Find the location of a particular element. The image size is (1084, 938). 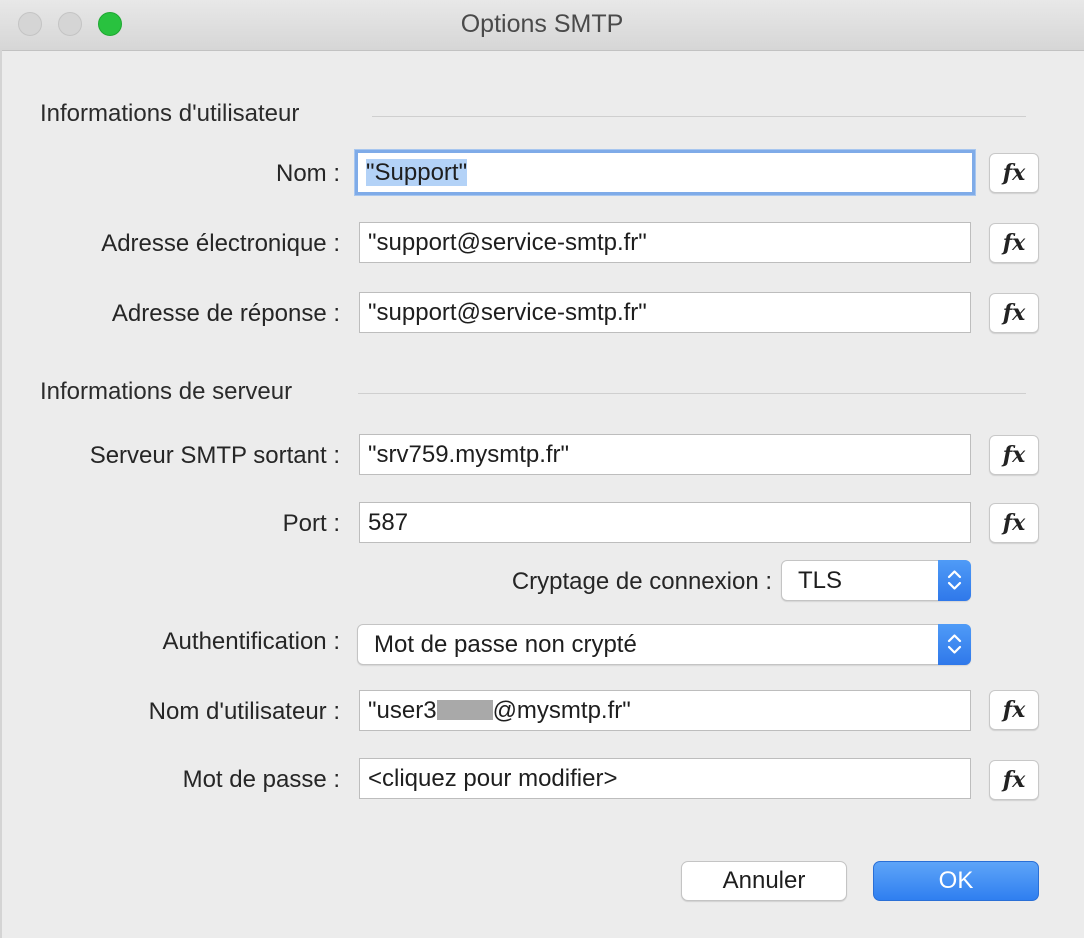

window-edge is located at coordinates (1, 494).